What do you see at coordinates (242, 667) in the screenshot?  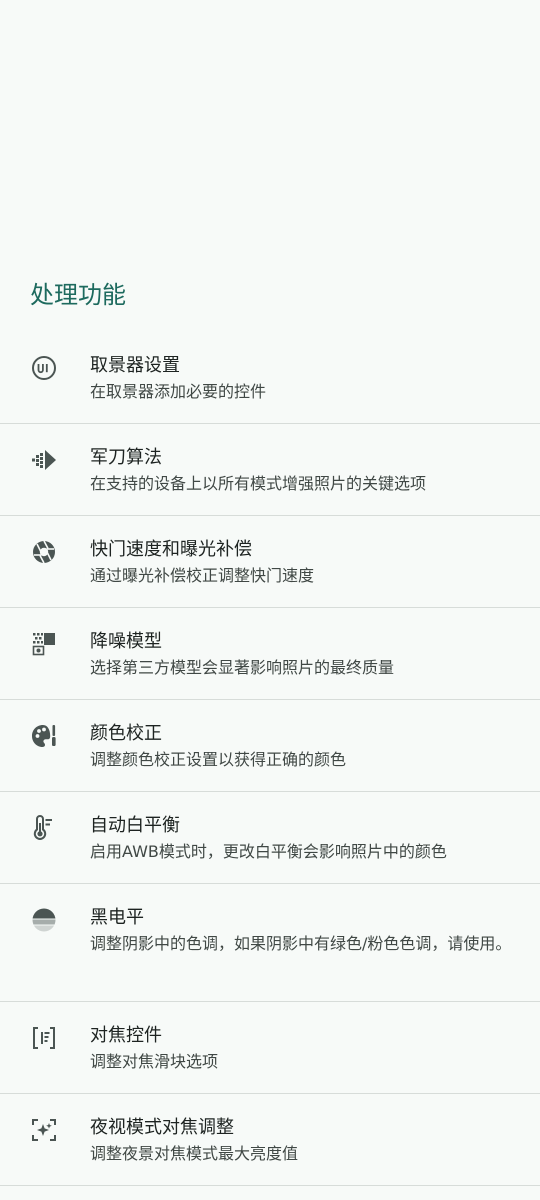 I see `pref-summary: 选择第三方模型会显著影响照片的最终质量` at bounding box center [242, 667].